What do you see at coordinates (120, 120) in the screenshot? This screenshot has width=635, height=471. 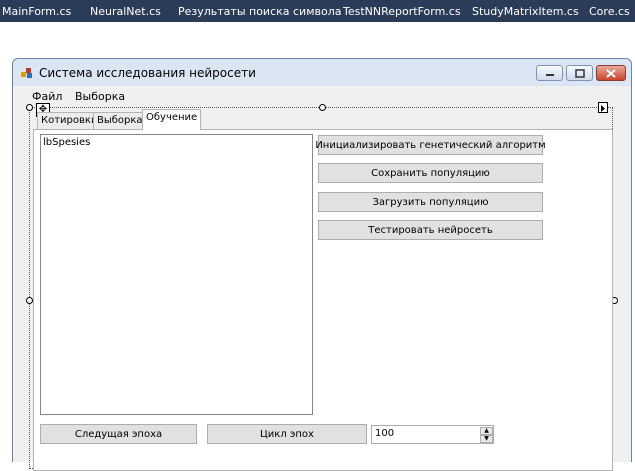 I see `tab-sample: Выборка` at bounding box center [120, 120].